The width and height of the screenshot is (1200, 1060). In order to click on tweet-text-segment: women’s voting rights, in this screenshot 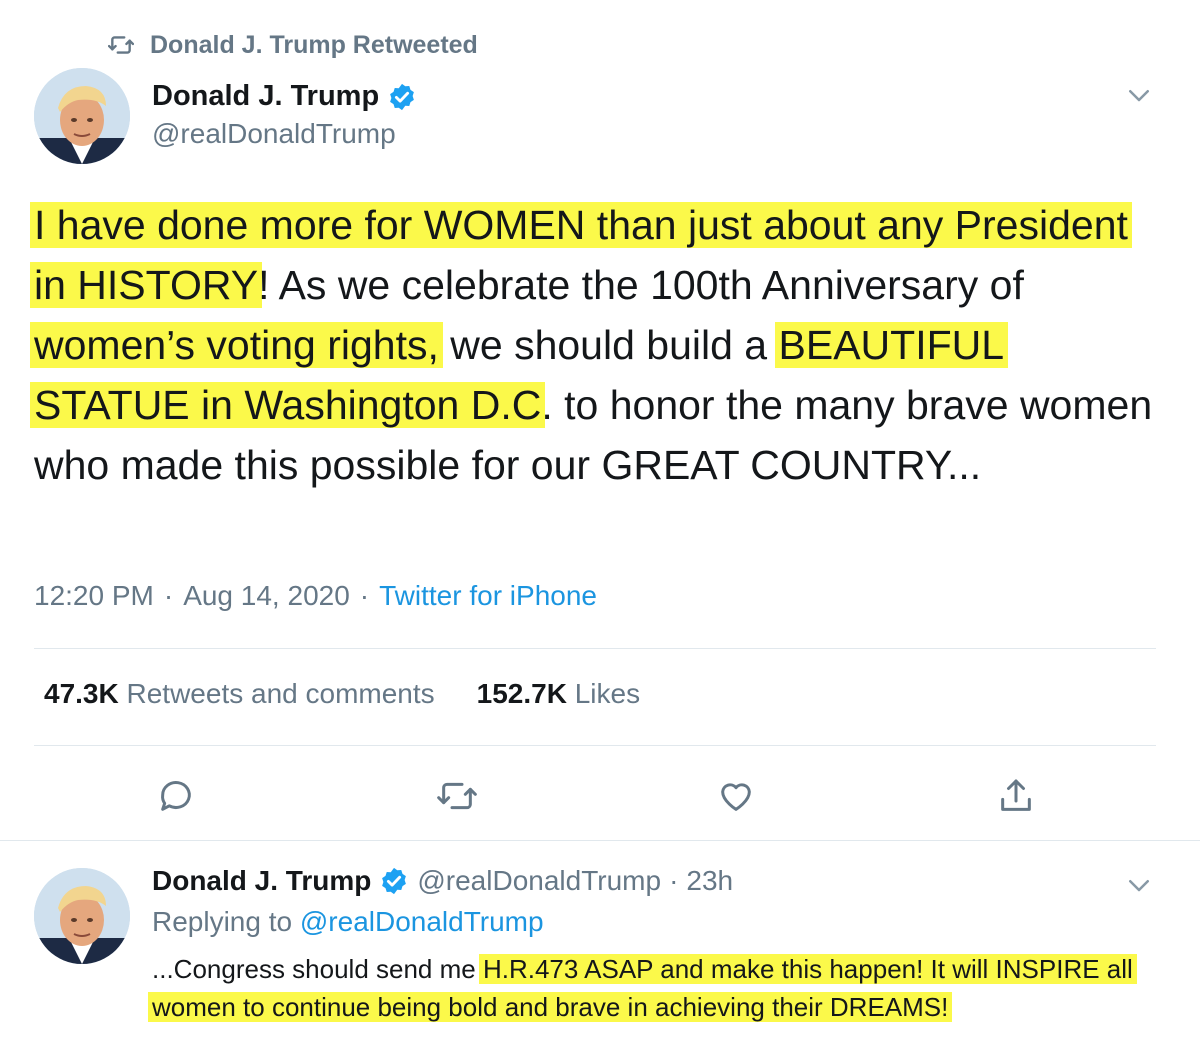, I will do `click(236, 345)`.